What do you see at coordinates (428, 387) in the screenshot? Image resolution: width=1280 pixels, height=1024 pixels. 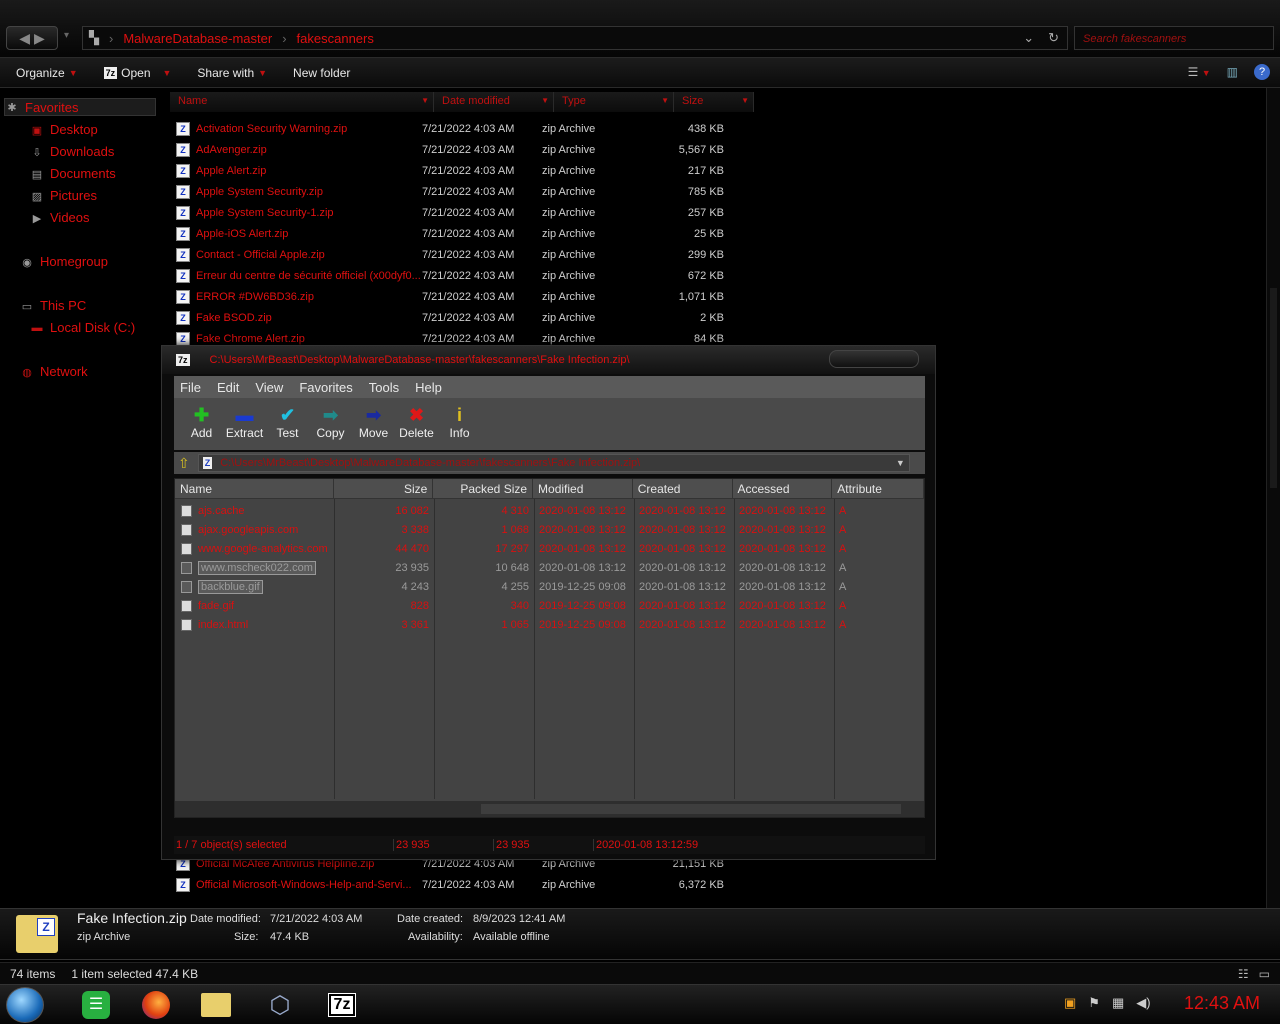 I see `menu-help: Help` at bounding box center [428, 387].